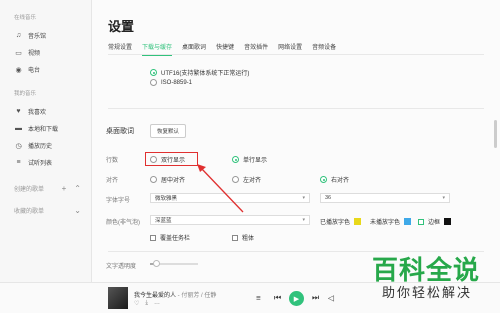  I want to click on align-center-option: 居中对齐, so click(167, 179).